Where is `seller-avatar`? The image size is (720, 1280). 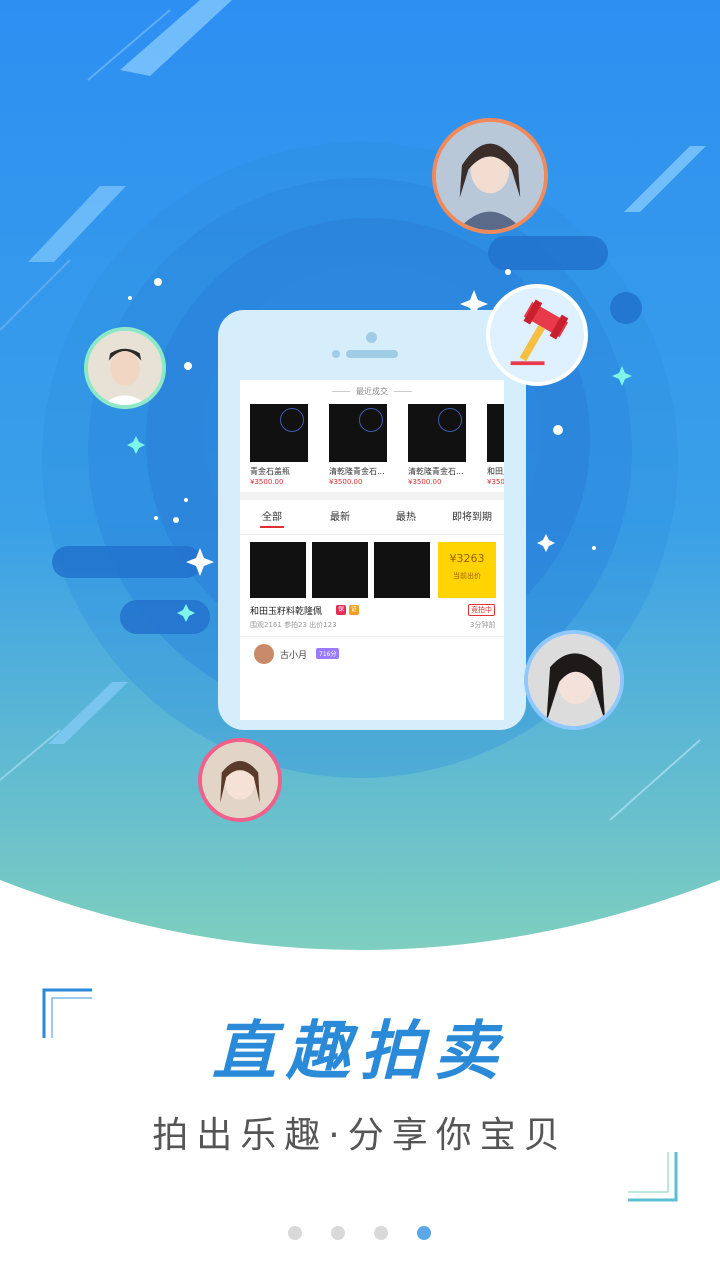 seller-avatar is located at coordinates (264, 654).